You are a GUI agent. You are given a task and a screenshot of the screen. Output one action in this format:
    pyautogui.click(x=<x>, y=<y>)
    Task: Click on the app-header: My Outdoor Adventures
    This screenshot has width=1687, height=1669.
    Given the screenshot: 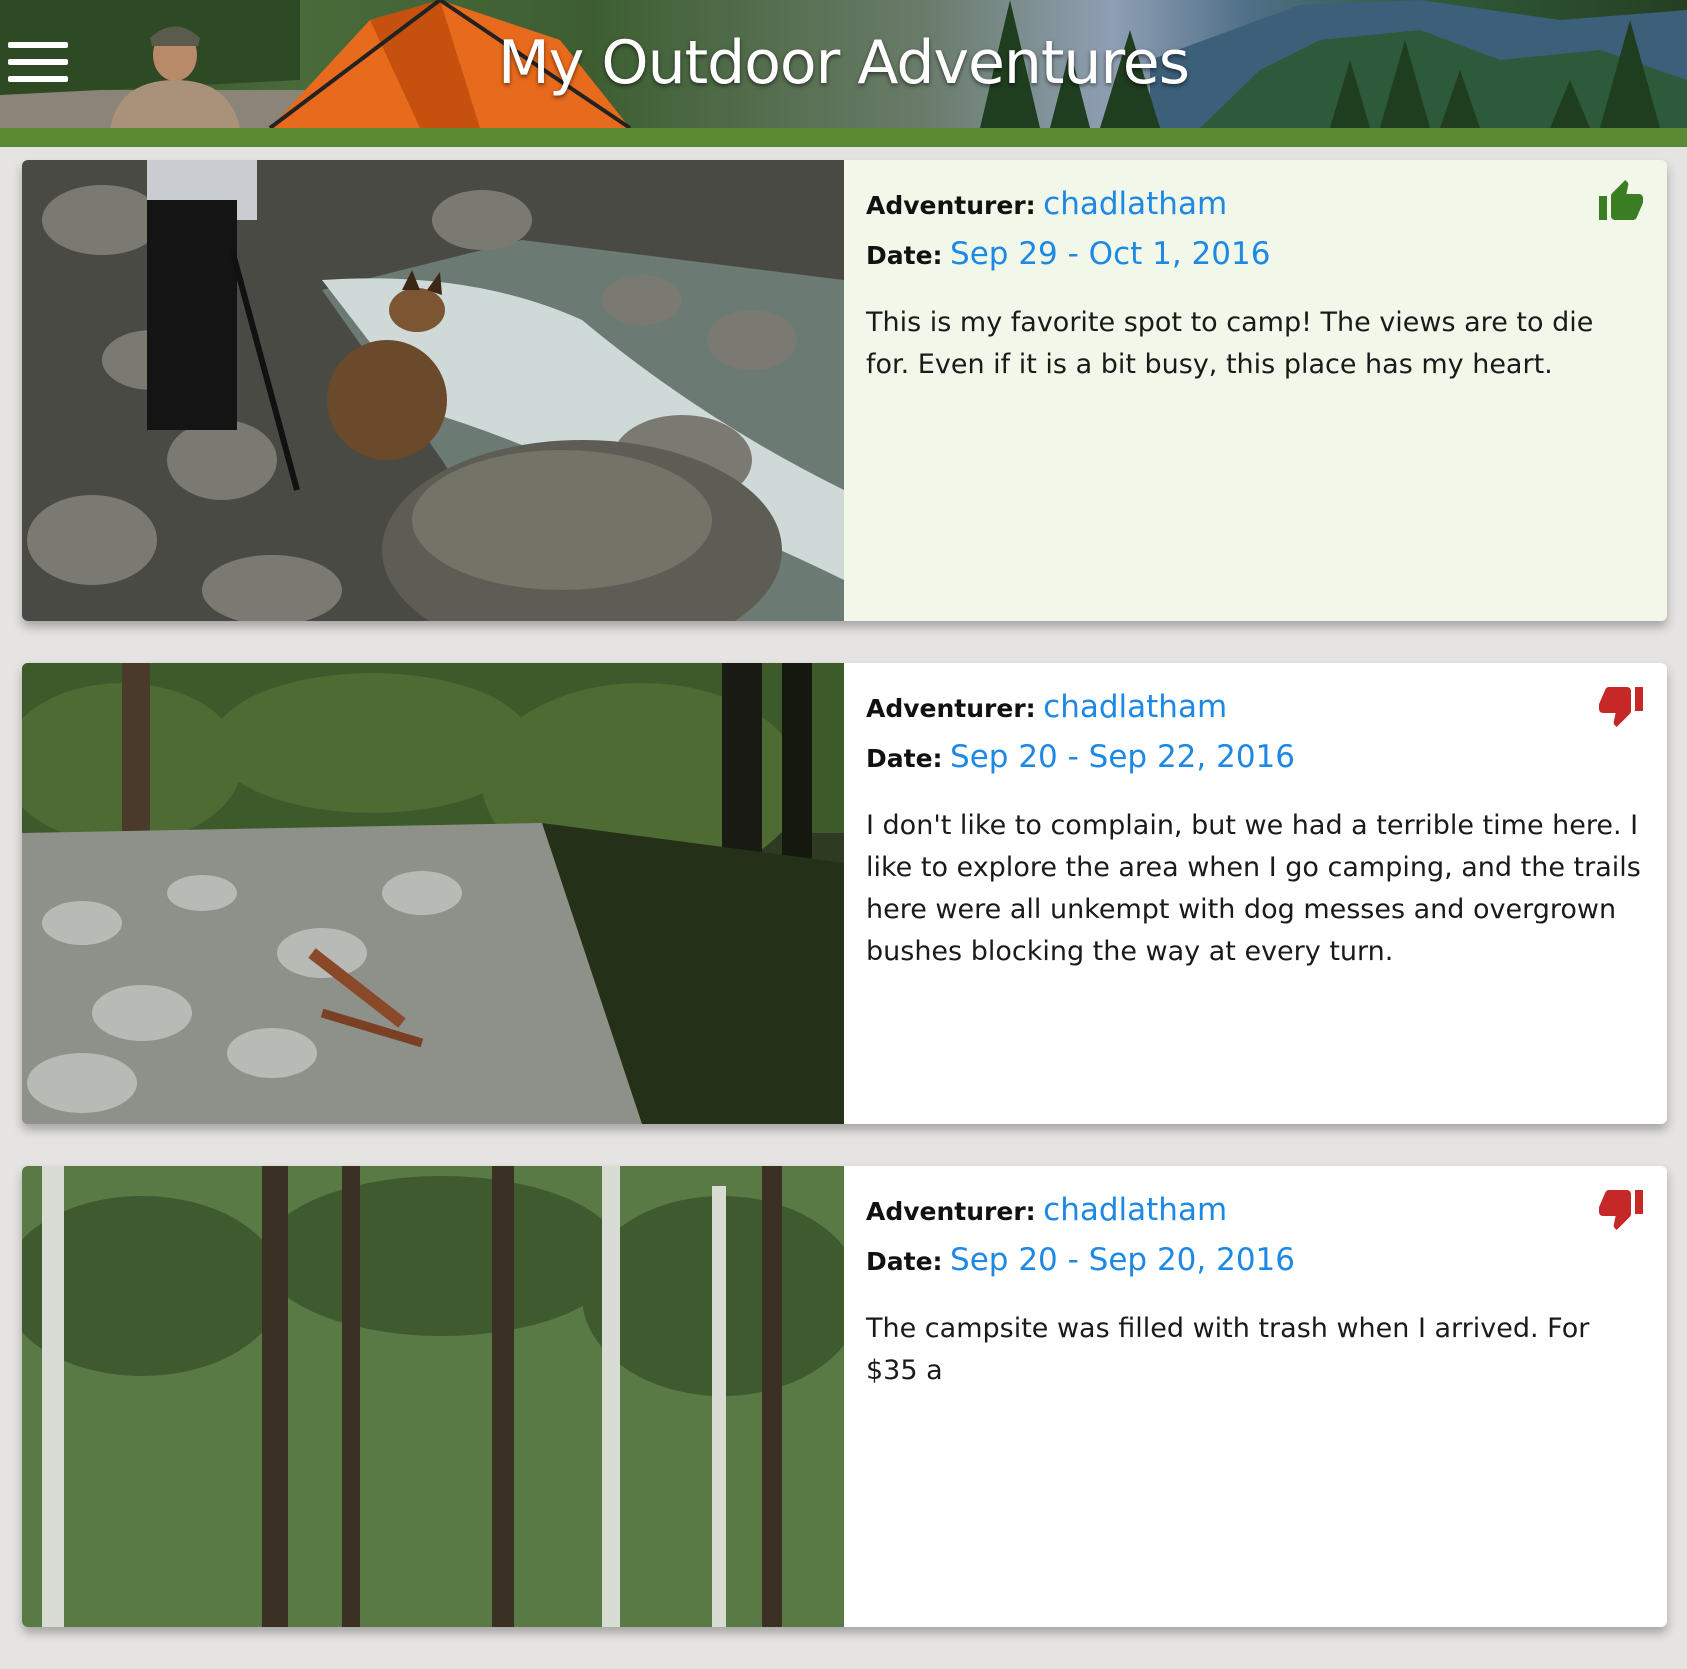 What is the action you would take?
    pyautogui.click(x=843, y=64)
    